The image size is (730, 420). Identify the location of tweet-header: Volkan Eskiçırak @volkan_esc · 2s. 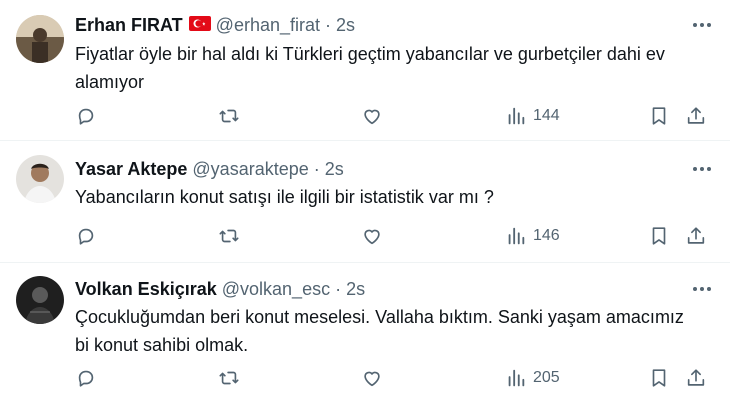
(220, 289).